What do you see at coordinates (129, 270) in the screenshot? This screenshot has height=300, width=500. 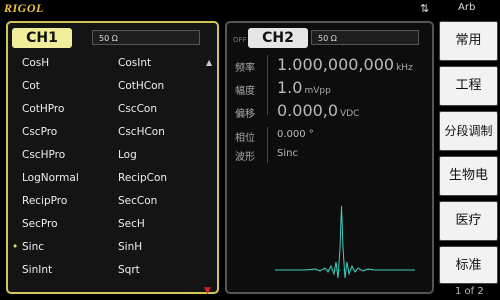 I see `list-item: Sqrt` at bounding box center [129, 270].